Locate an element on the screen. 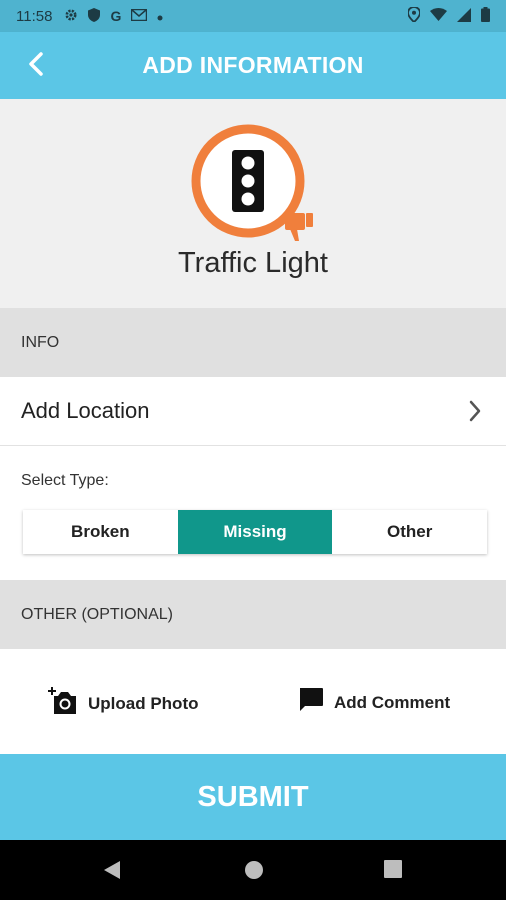  select-type-label: Select Type: is located at coordinates (65, 480).